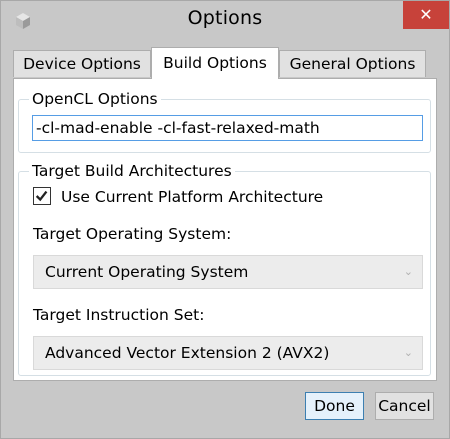 The height and width of the screenshot is (439, 450). What do you see at coordinates (95, 99) in the screenshot?
I see `opencl-options-legend: OpenCL Options` at bounding box center [95, 99].